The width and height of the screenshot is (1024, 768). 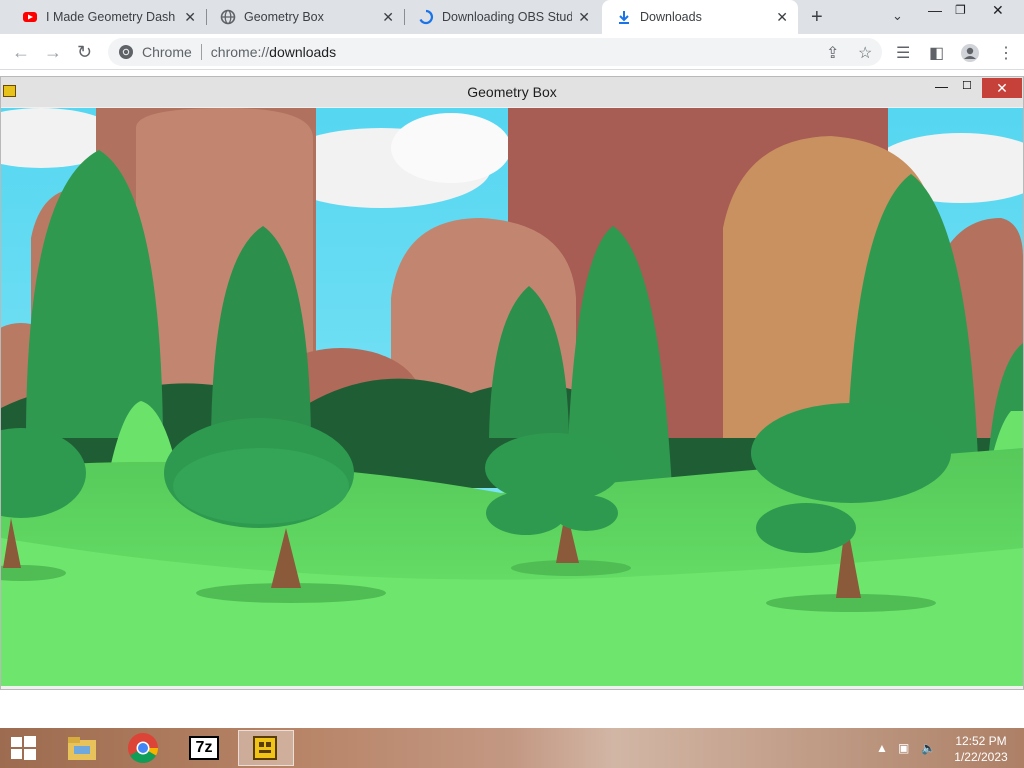 What do you see at coordinates (201, 52) in the screenshot?
I see `omnibox-divider` at bounding box center [201, 52].